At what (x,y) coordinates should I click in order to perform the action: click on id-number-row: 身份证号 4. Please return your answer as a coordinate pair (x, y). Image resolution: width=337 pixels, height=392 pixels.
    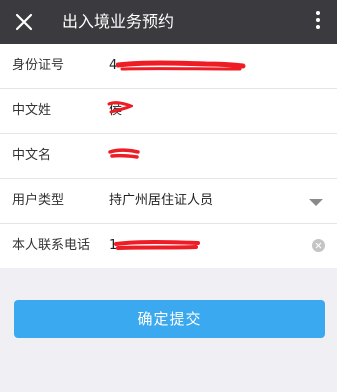
    Looking at the image, I should click on (168, 66).